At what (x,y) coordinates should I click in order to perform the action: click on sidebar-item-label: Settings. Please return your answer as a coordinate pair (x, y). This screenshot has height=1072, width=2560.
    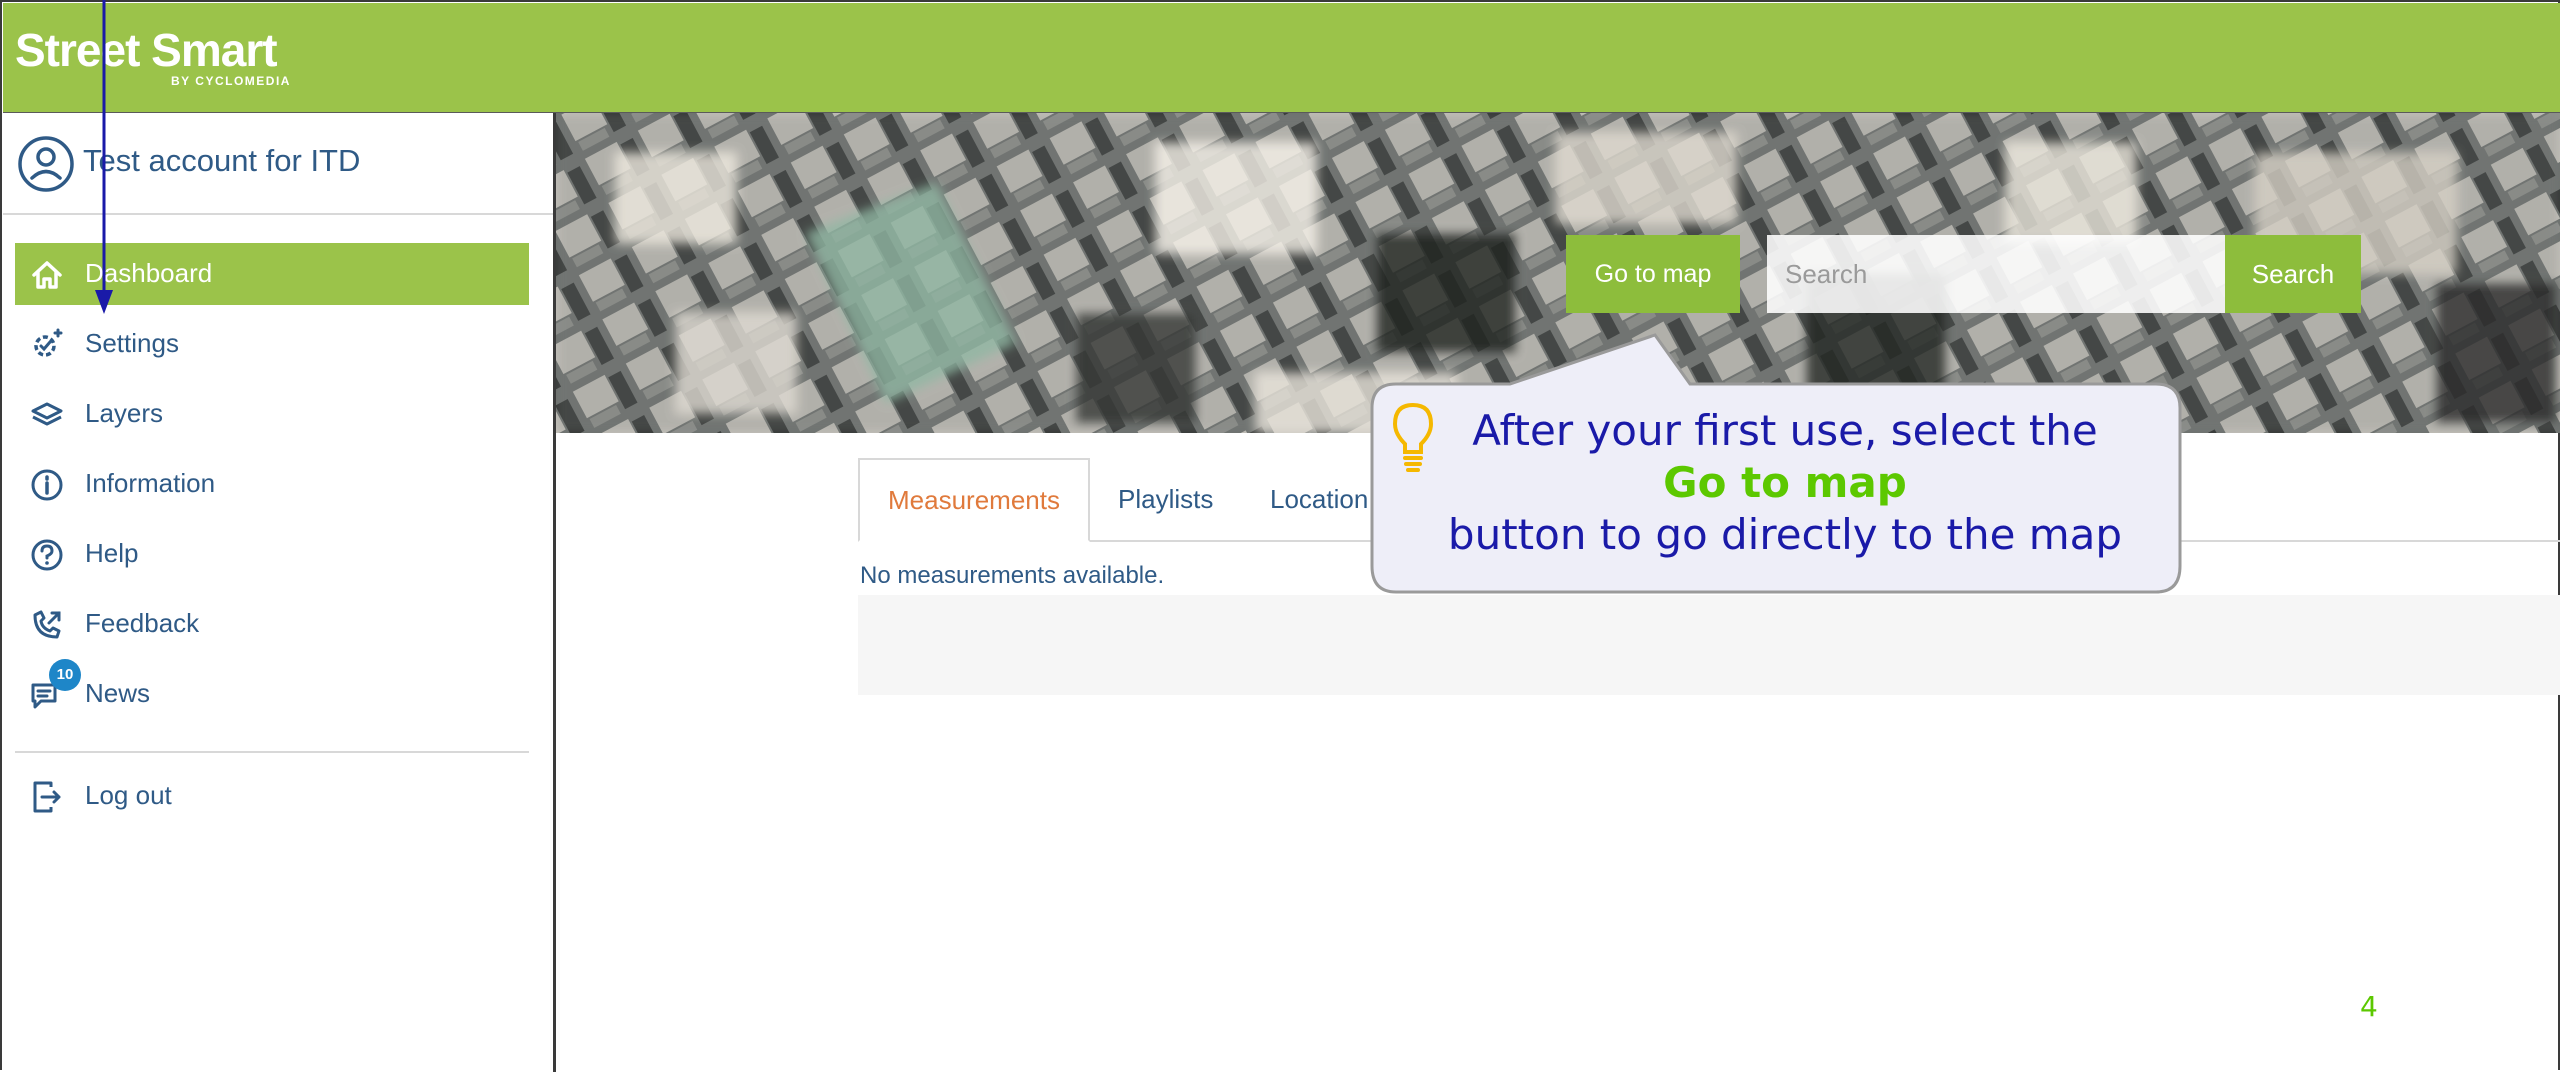
    Looking at the image, I should click on (132, 343).